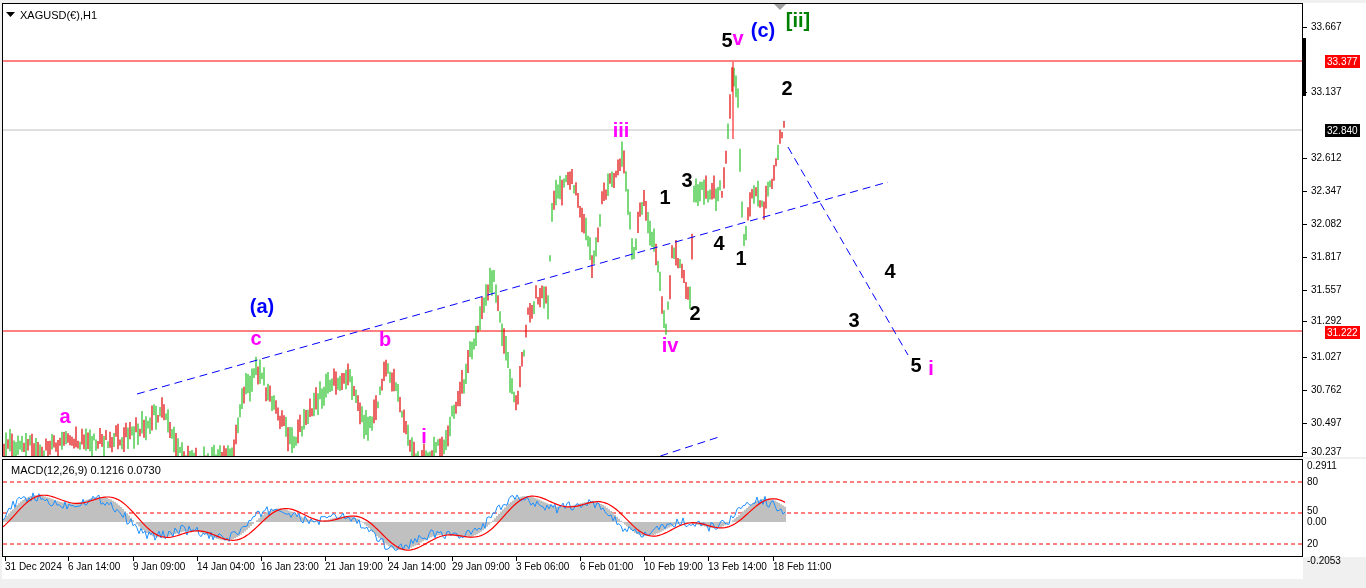  I want to click on time-label: 10 Feb 19:00, so click(673, 567).